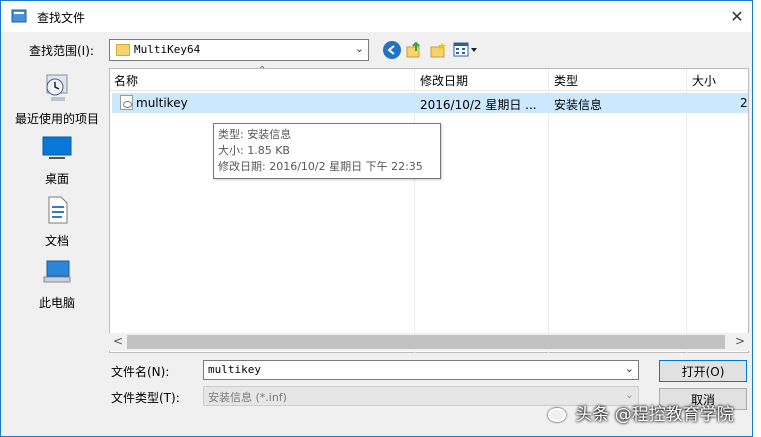  What do you see at coordinates (444, 80) in the screenshot?
I see `column-modified: 修改日期` at bounding box center [444, 80].